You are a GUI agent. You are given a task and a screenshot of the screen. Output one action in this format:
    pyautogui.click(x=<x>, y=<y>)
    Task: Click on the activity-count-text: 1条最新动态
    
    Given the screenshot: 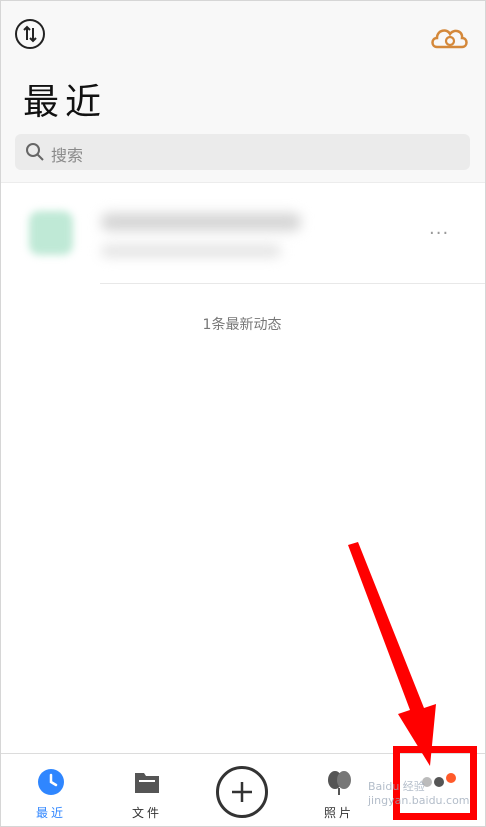 What is the action you would take?
    pyautogui.click(x=242, y=325)
    